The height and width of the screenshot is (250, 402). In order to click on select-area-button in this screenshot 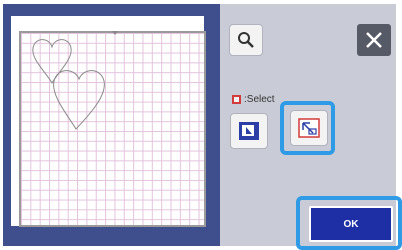, I will do `click(309, 128)`.